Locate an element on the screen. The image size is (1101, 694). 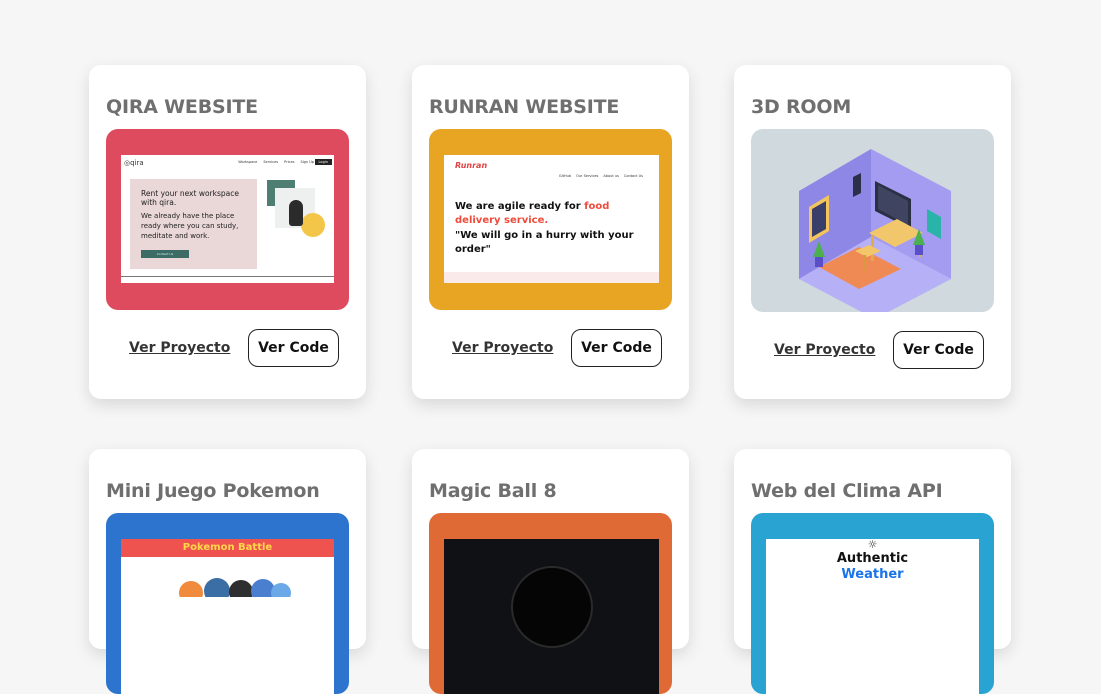
qira-logo: ◎qira is located at coordinates (134, 163).